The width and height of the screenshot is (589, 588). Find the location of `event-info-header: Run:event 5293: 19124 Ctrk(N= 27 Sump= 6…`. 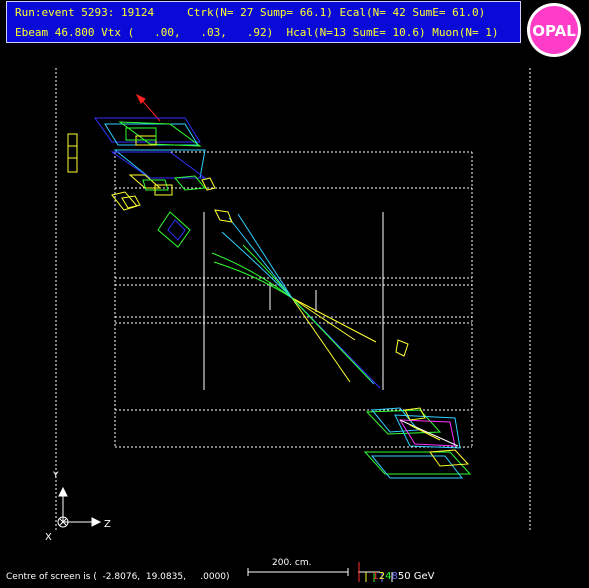

event-info-header: Run:event 5293: 19124 Ctrk(N= 27 Sump= 6… is located at coordinates (263, 22).